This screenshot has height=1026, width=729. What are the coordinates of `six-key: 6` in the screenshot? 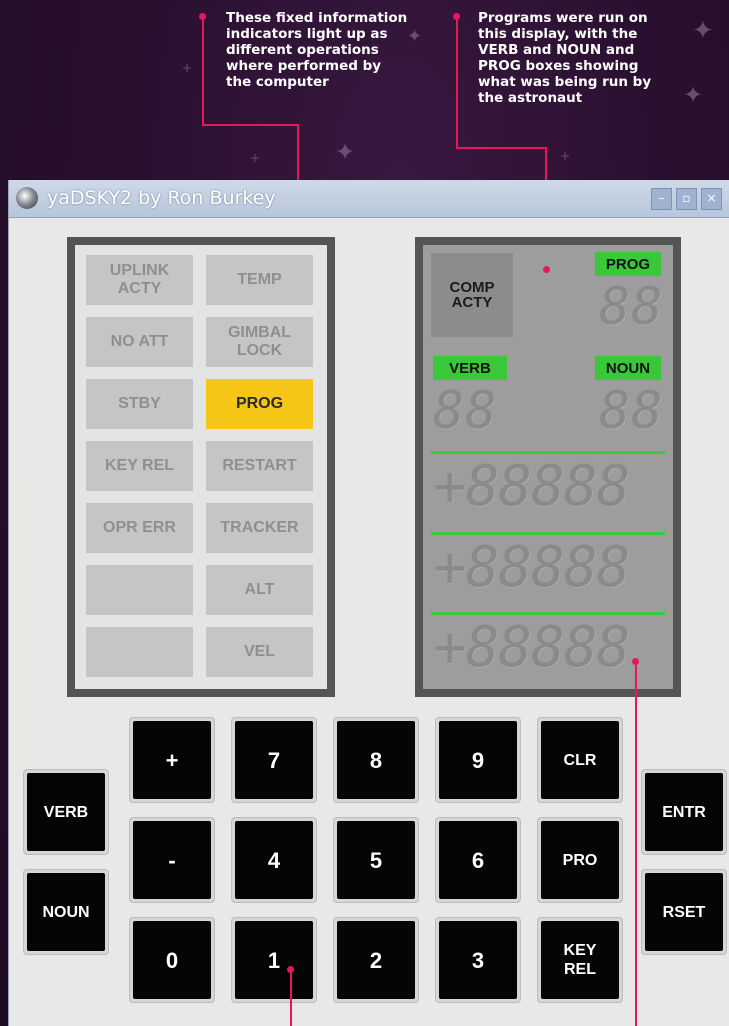 It's located at (478, 860).